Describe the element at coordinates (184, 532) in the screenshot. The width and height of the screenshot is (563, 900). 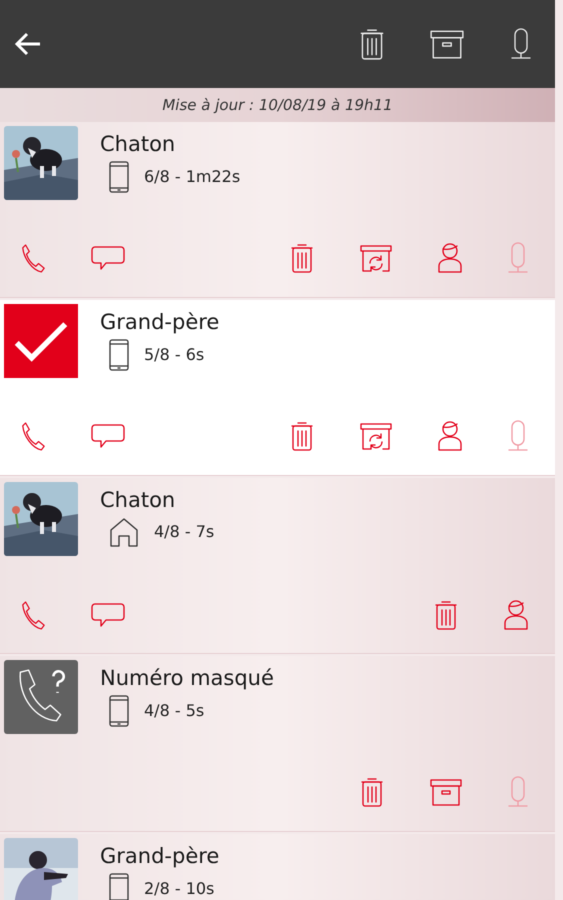
I see `call-info: 4/8 - 7s` at that location.